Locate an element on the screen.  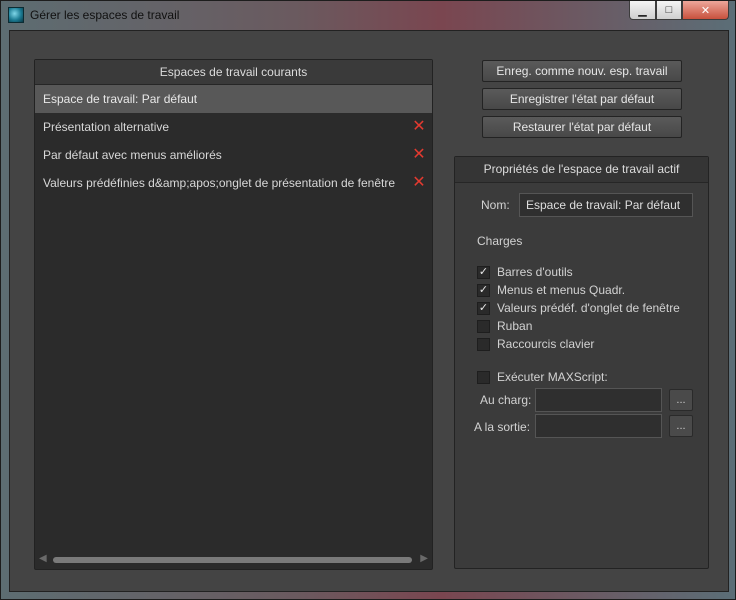
close-button: ✕ is located at coordinates (705, 10).